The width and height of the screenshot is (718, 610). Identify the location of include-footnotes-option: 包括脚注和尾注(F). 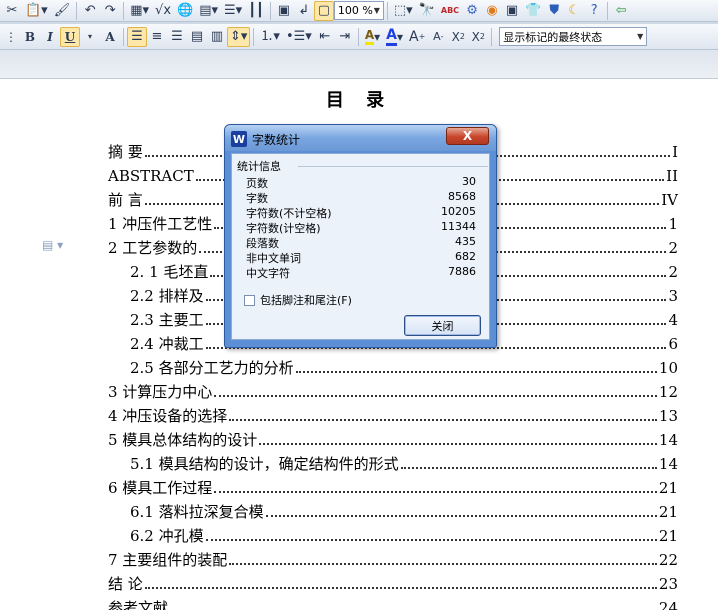
(298, 300).